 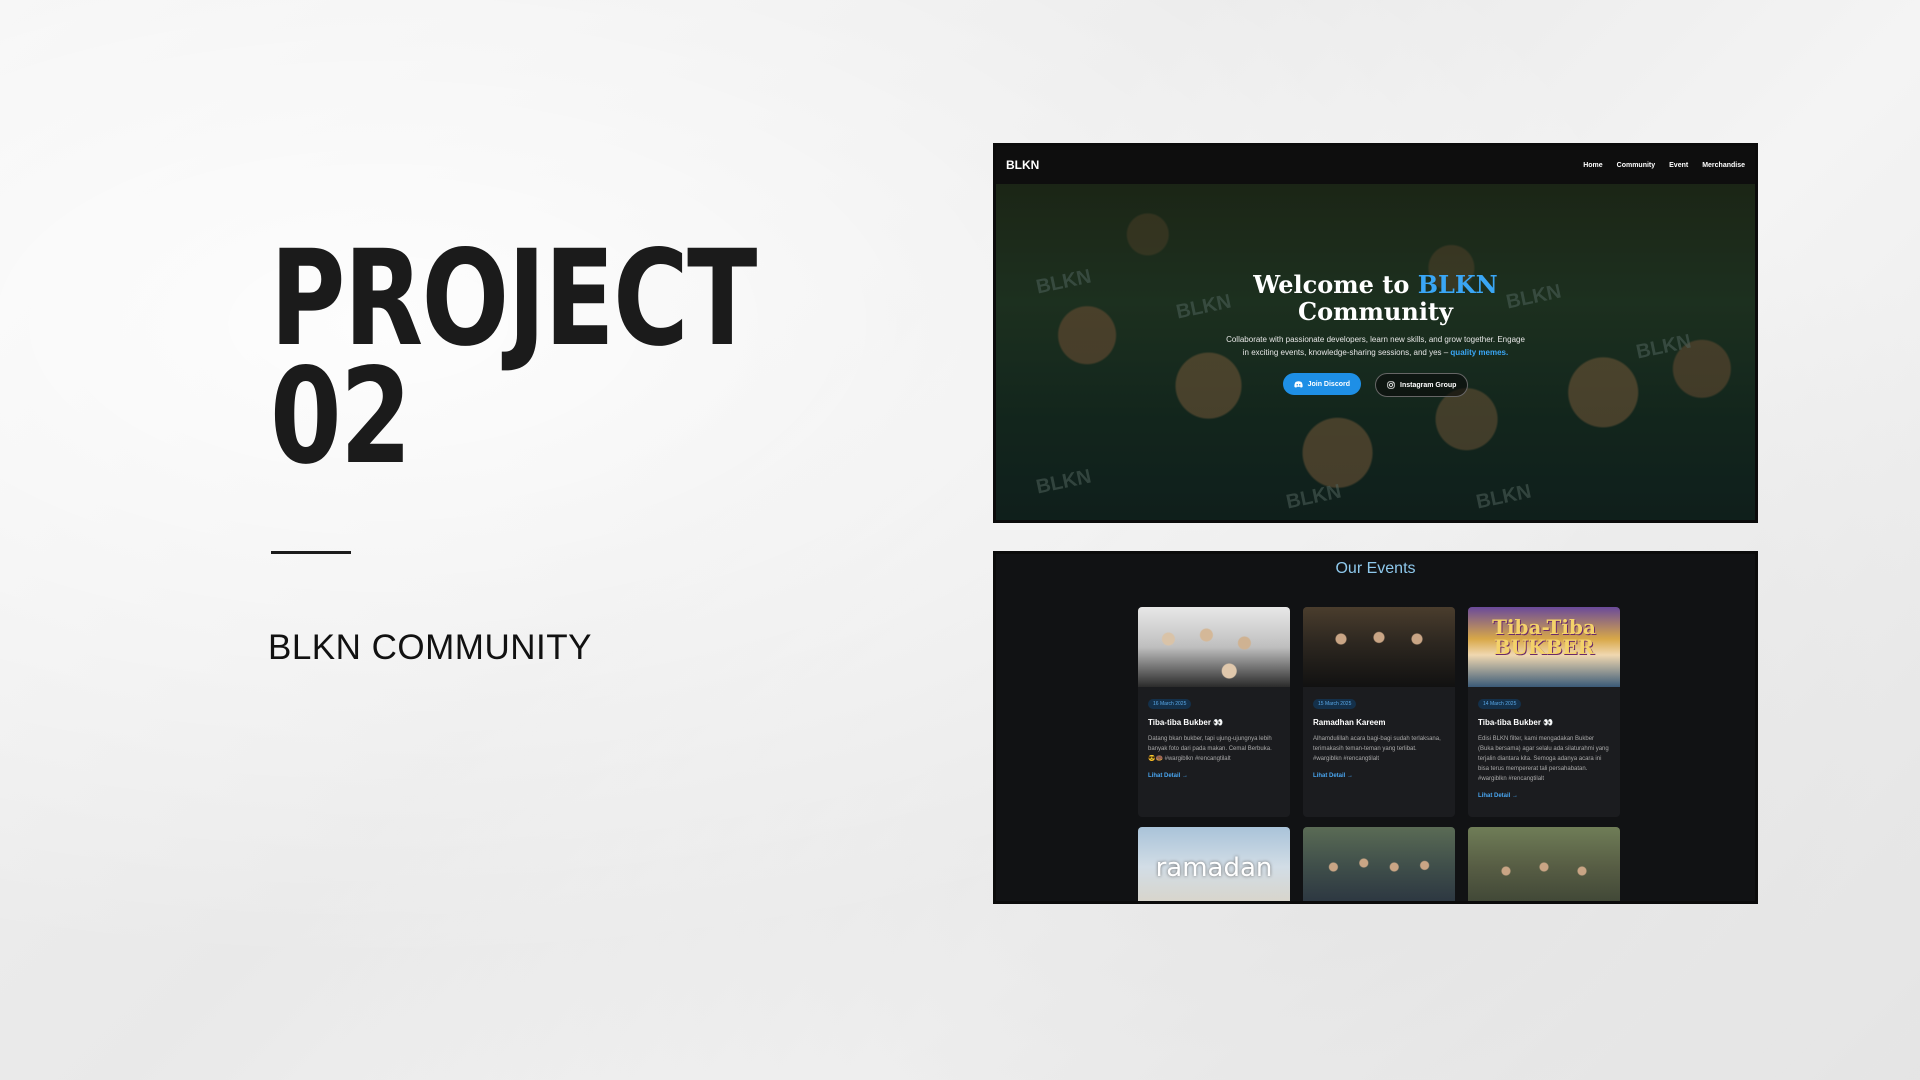 I want to click on nav-links: Home Community Event Merchandise, so click(x=1664, y=165).